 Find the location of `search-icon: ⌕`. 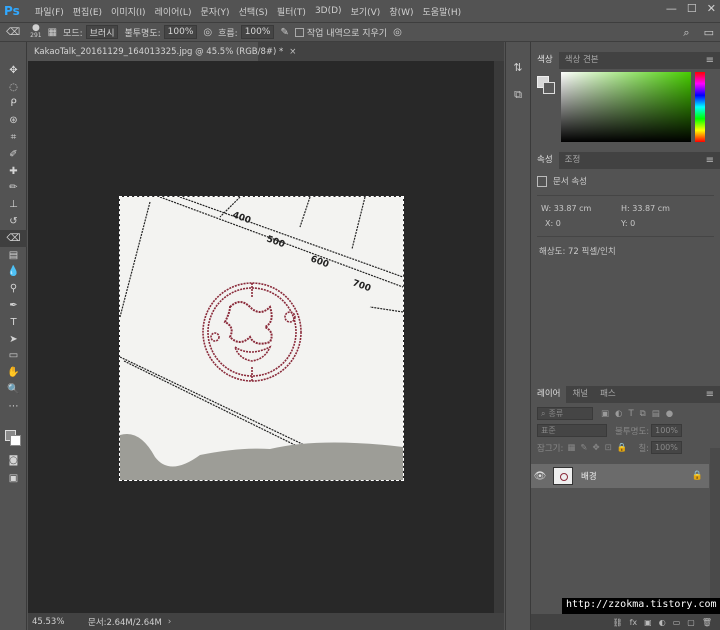

search-icon: ⌕ is located at coordinates (686, 33).